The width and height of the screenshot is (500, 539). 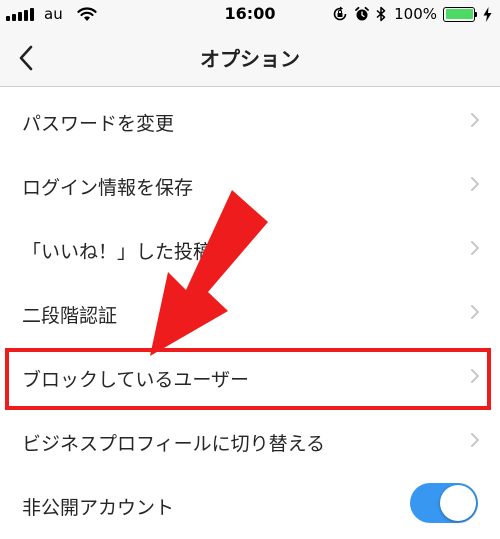 What do you see at coordinates (250, 183) in the screenshot?
I see `option-save-login-info: ログイン情報を保存` at bounding box center [250, 183].